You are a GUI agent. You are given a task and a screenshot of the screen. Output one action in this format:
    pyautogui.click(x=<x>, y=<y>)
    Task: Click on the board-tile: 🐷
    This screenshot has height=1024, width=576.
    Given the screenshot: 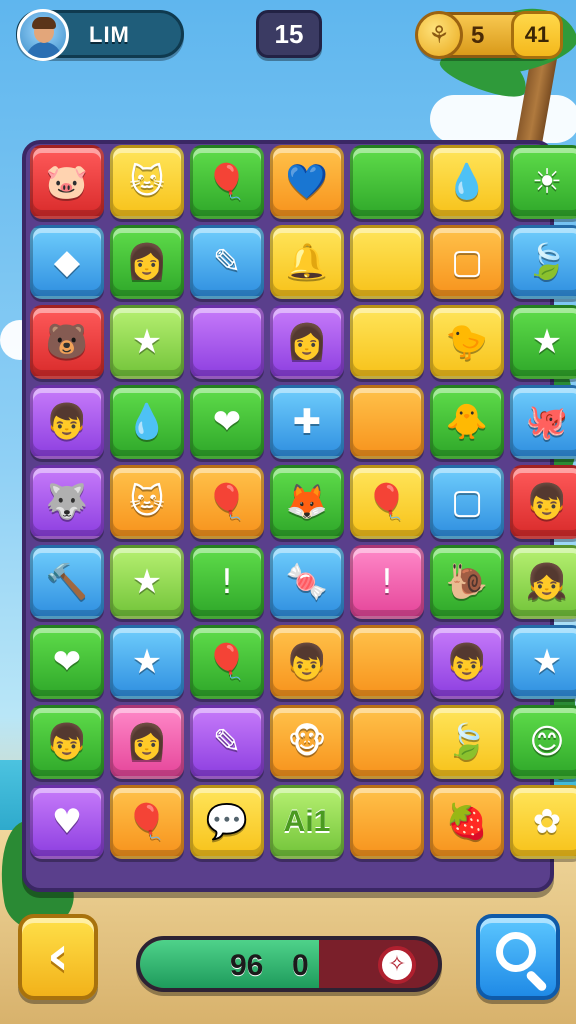 What is the action you would take?
    pyautogui.click(x=67, y=182)
    